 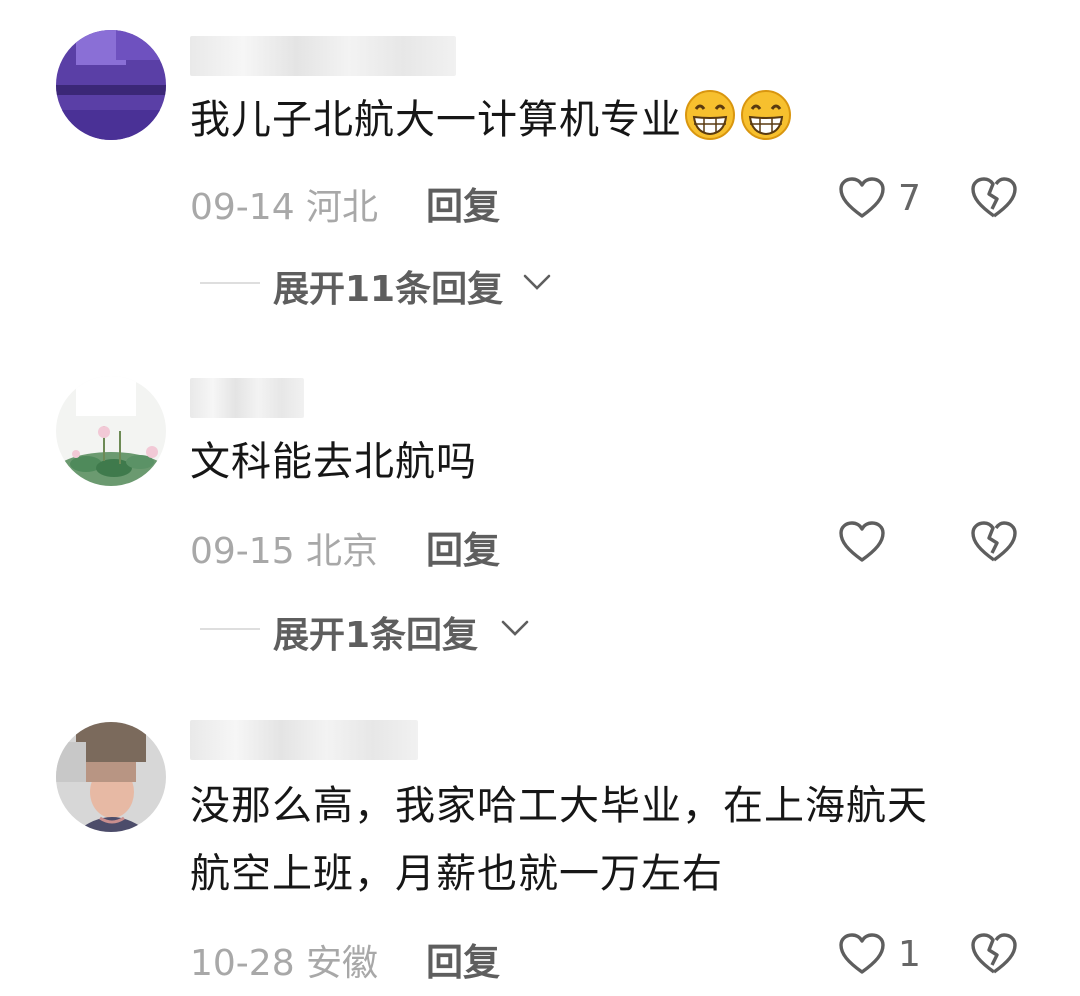 I want to click on reply-button: 回复, so click(x=463, y=959).